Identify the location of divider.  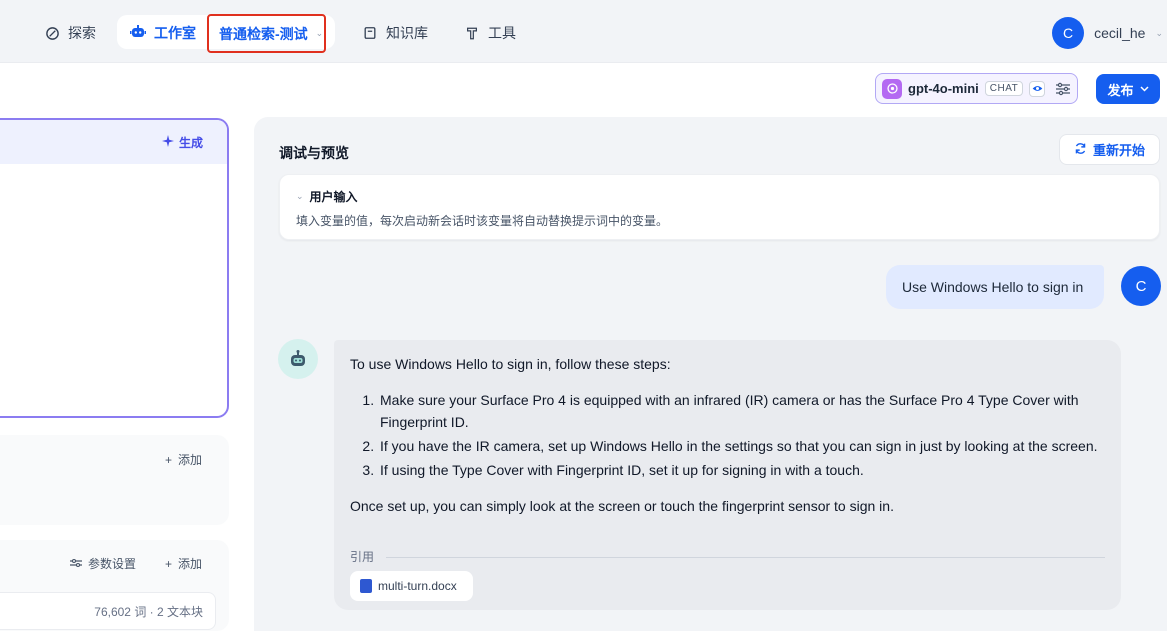
(745, 557).